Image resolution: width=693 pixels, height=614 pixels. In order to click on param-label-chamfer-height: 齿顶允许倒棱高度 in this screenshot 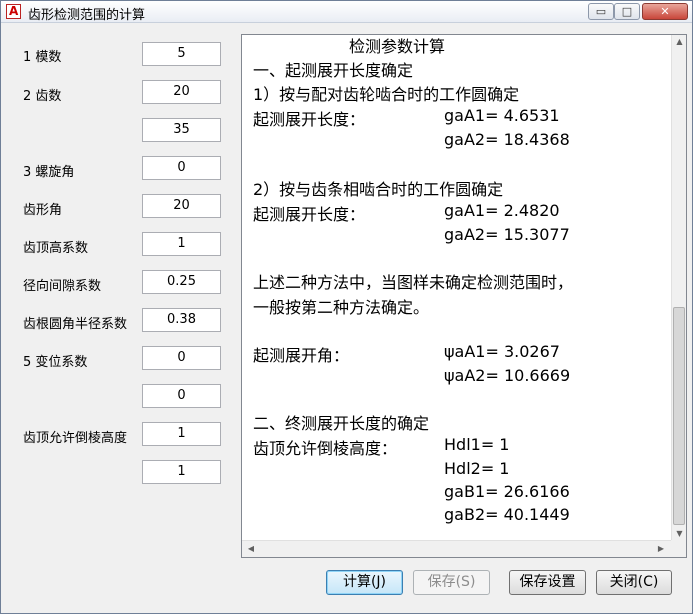, I will do `click(75, 438)`.